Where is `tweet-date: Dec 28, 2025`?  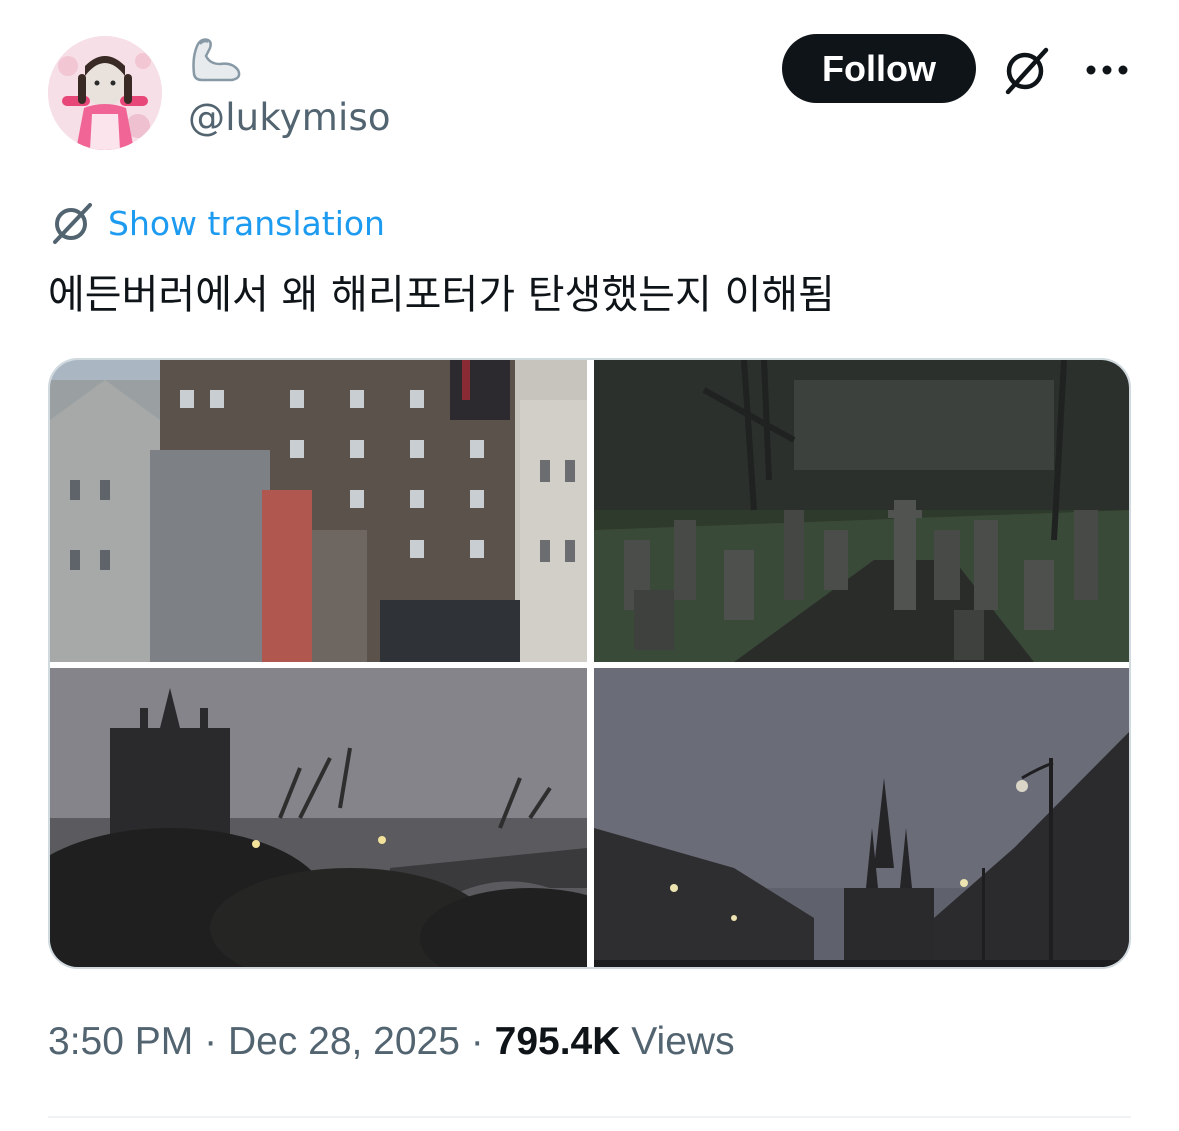 tweet-date: Dec 28, 2025 is located at coordinates (344, 1041).